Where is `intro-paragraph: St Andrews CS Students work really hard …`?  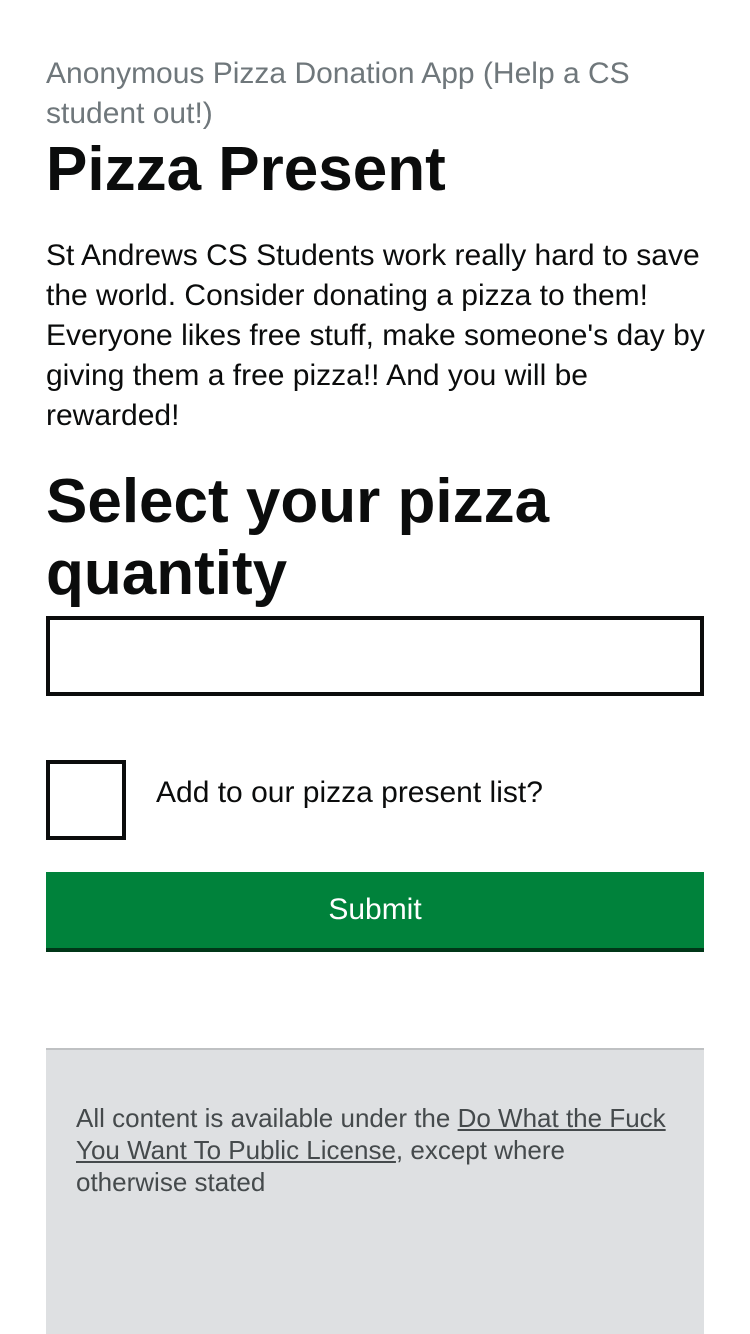
intro-paragraph: St Andrews CS Students work really hard … is located at coordinates (375, 335).